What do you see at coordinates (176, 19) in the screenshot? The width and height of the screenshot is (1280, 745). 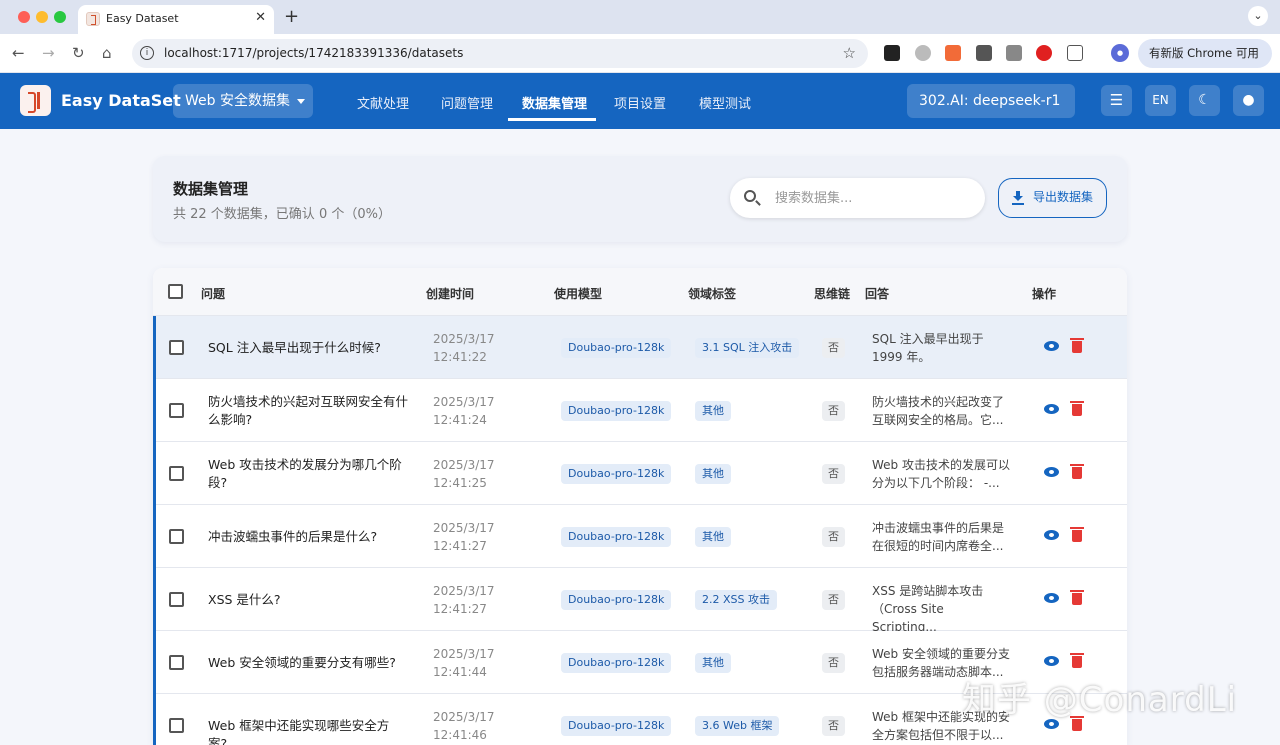 I see `browser-tab: Easy Dataset ✕` at bounding box center [176, 19].